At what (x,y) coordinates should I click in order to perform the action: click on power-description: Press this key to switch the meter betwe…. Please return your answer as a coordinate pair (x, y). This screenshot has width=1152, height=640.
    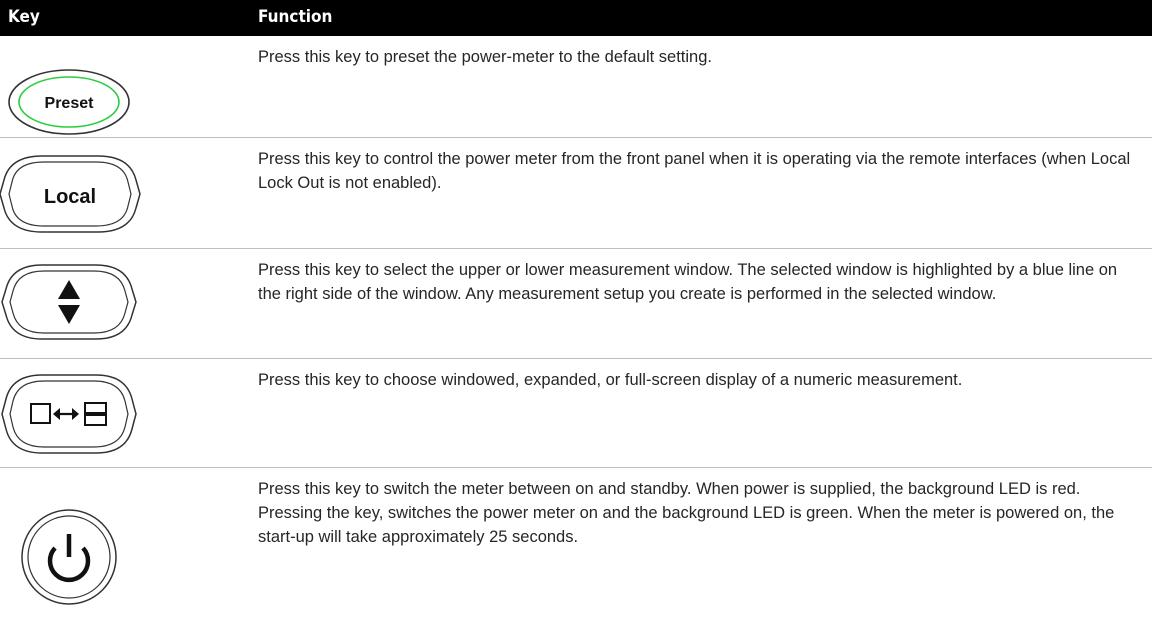
    Looking at the image, I should click on (686, 513).